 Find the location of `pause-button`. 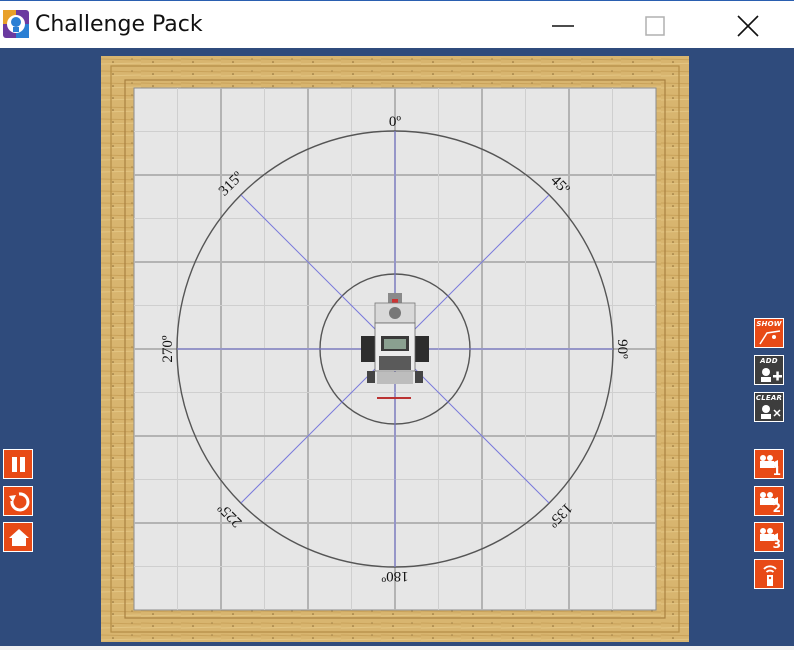

pause-button is located at coordinates (18, 464).